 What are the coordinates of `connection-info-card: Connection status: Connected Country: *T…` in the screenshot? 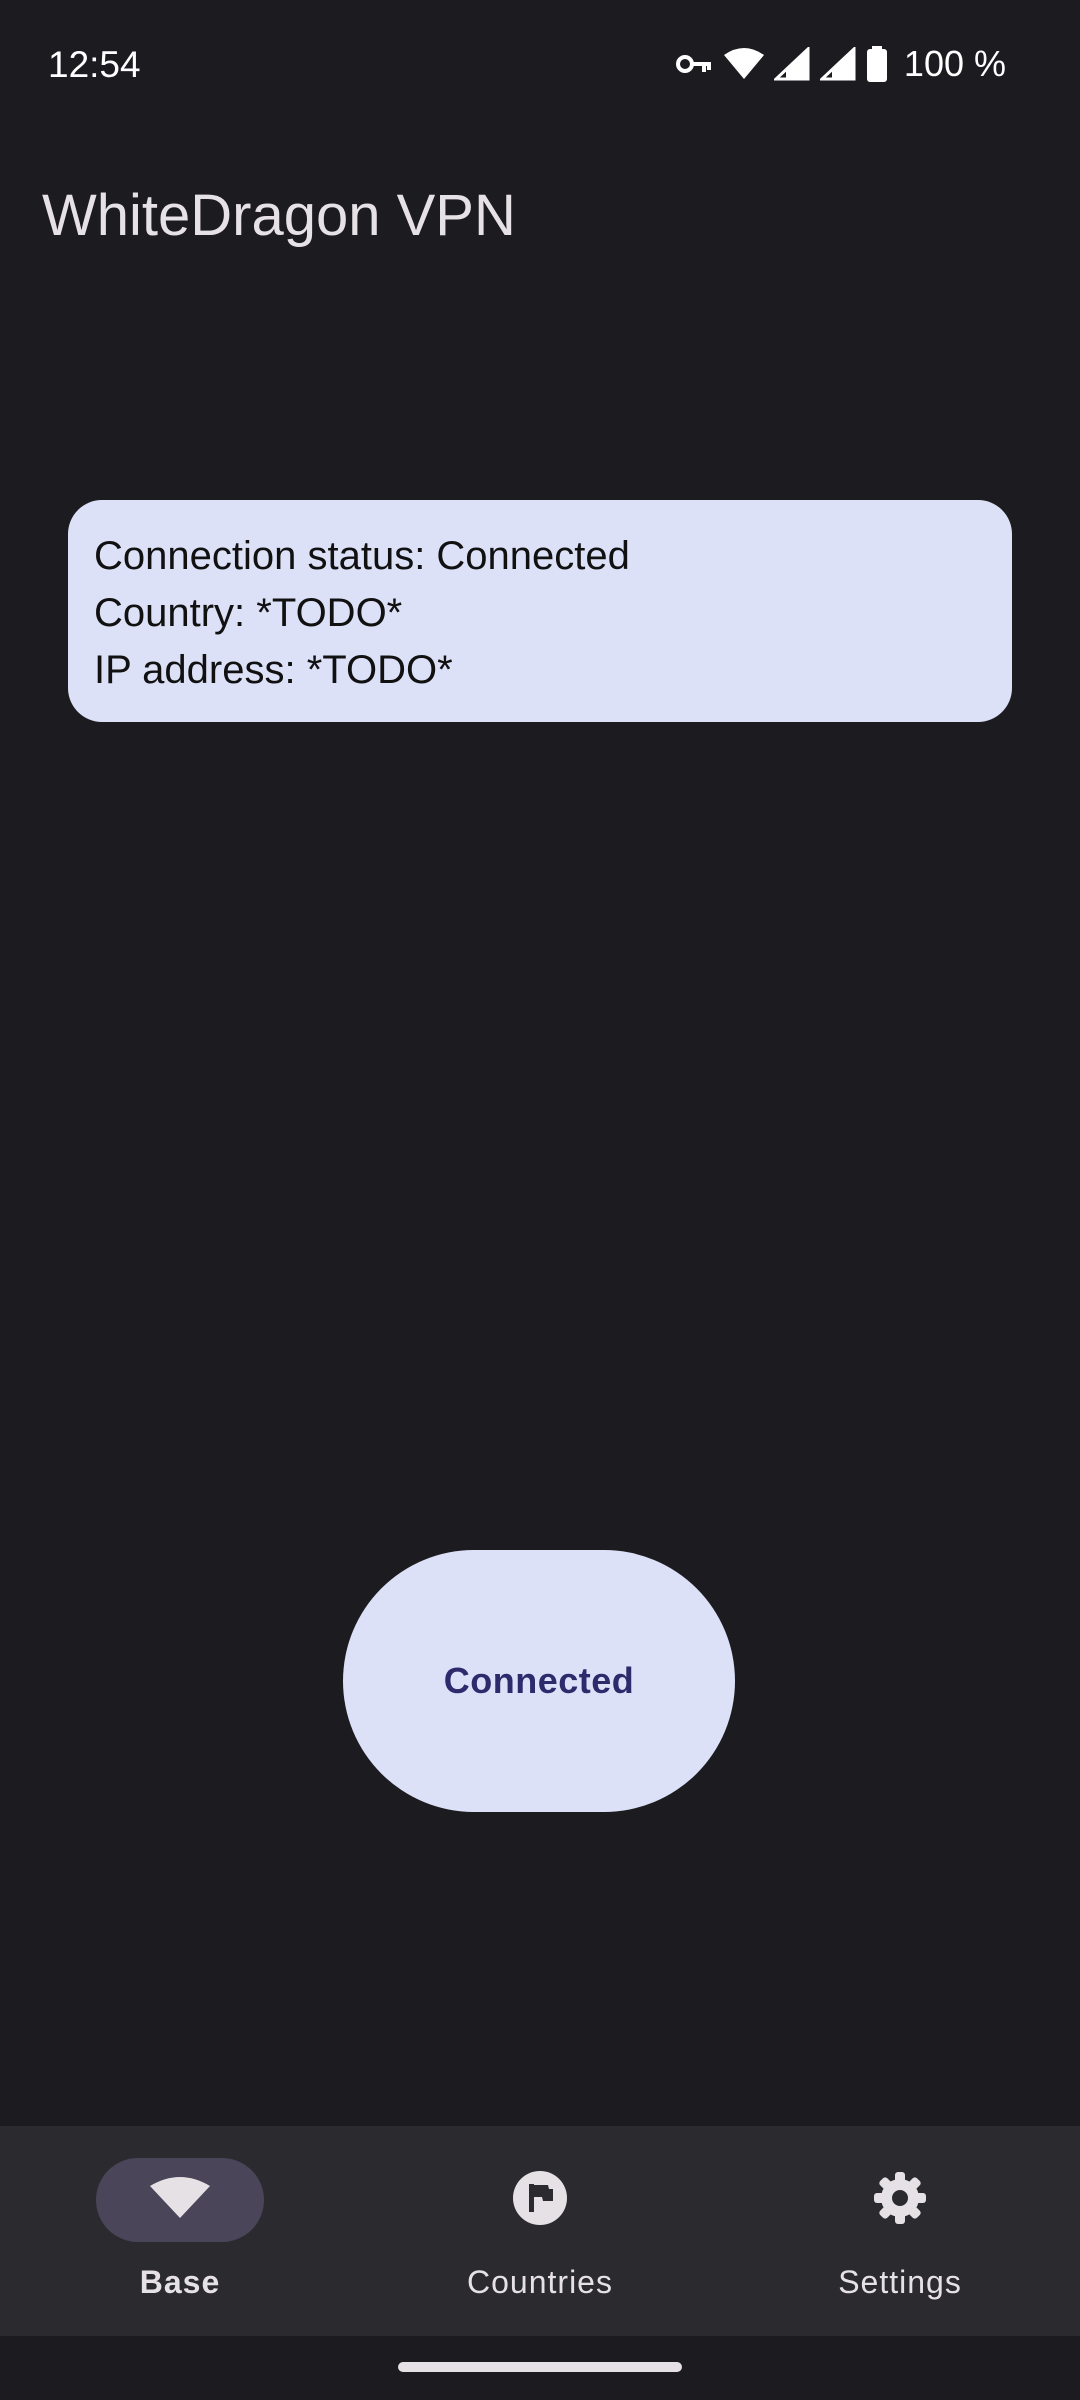 It's located at (540, 611).